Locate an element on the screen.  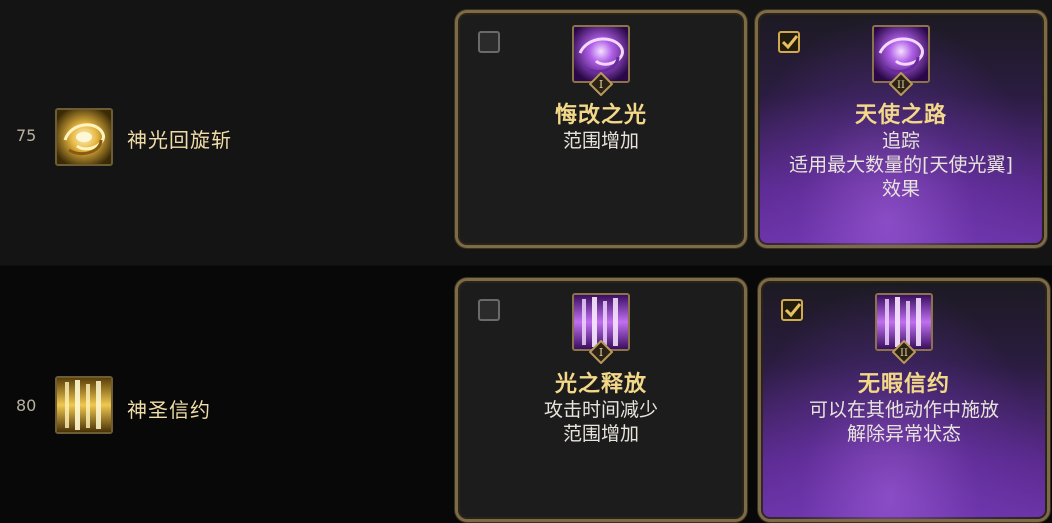
option-text: 天使之路 追踪 适用最大数量的[天使光翼] 效果 is located at coordinates (901, 151).